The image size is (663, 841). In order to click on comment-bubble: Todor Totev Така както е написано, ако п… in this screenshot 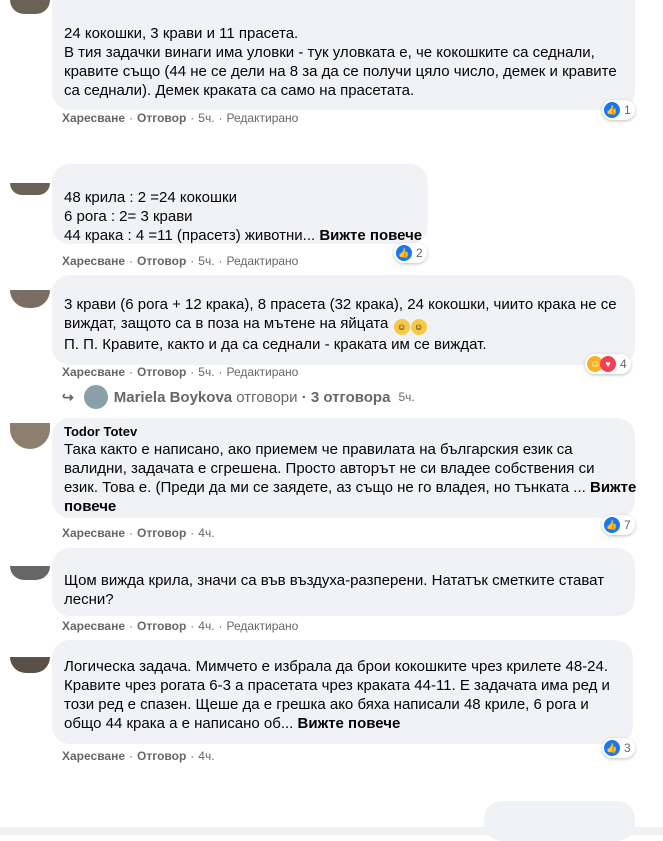, I will do `click(344, 468)`.